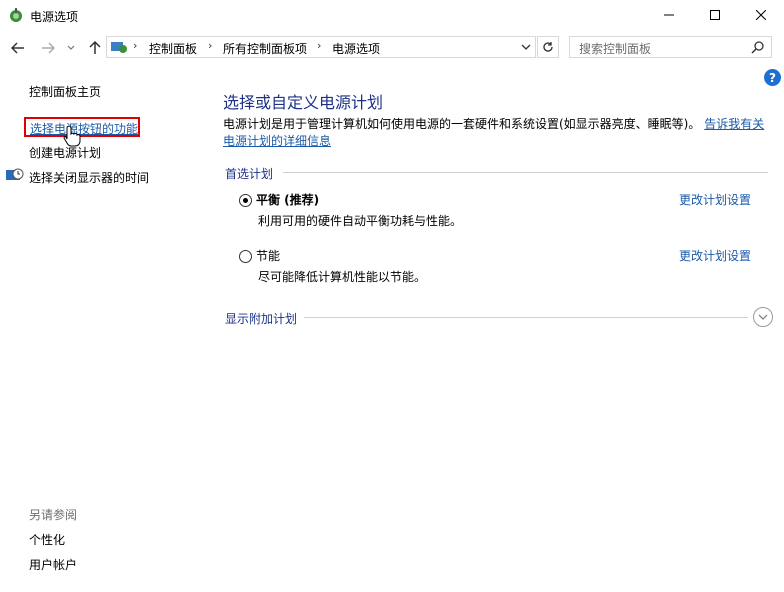 The image size is (784, 592). What do you see at coordinates (615, 49) in the screenshot?
I see `search-placeholder: 搜索控制面板` at bounding box center [615, 49].